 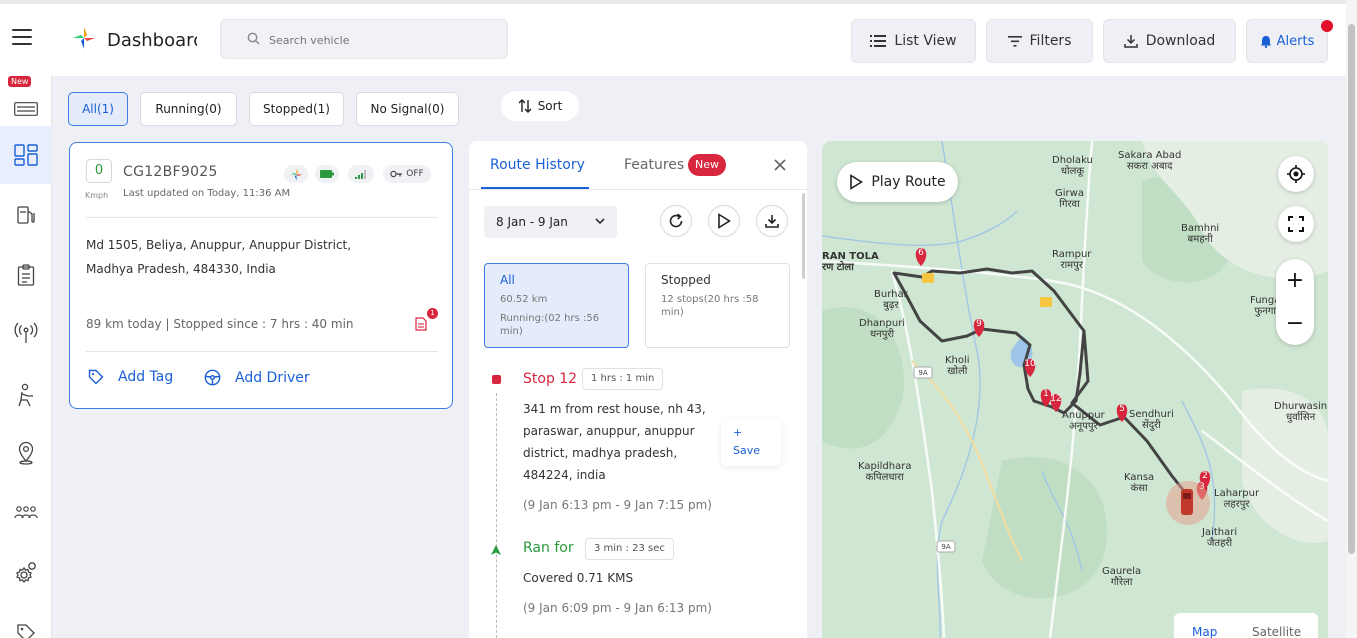 I want to click on tab-features: Features, so click(x=654, y=165).